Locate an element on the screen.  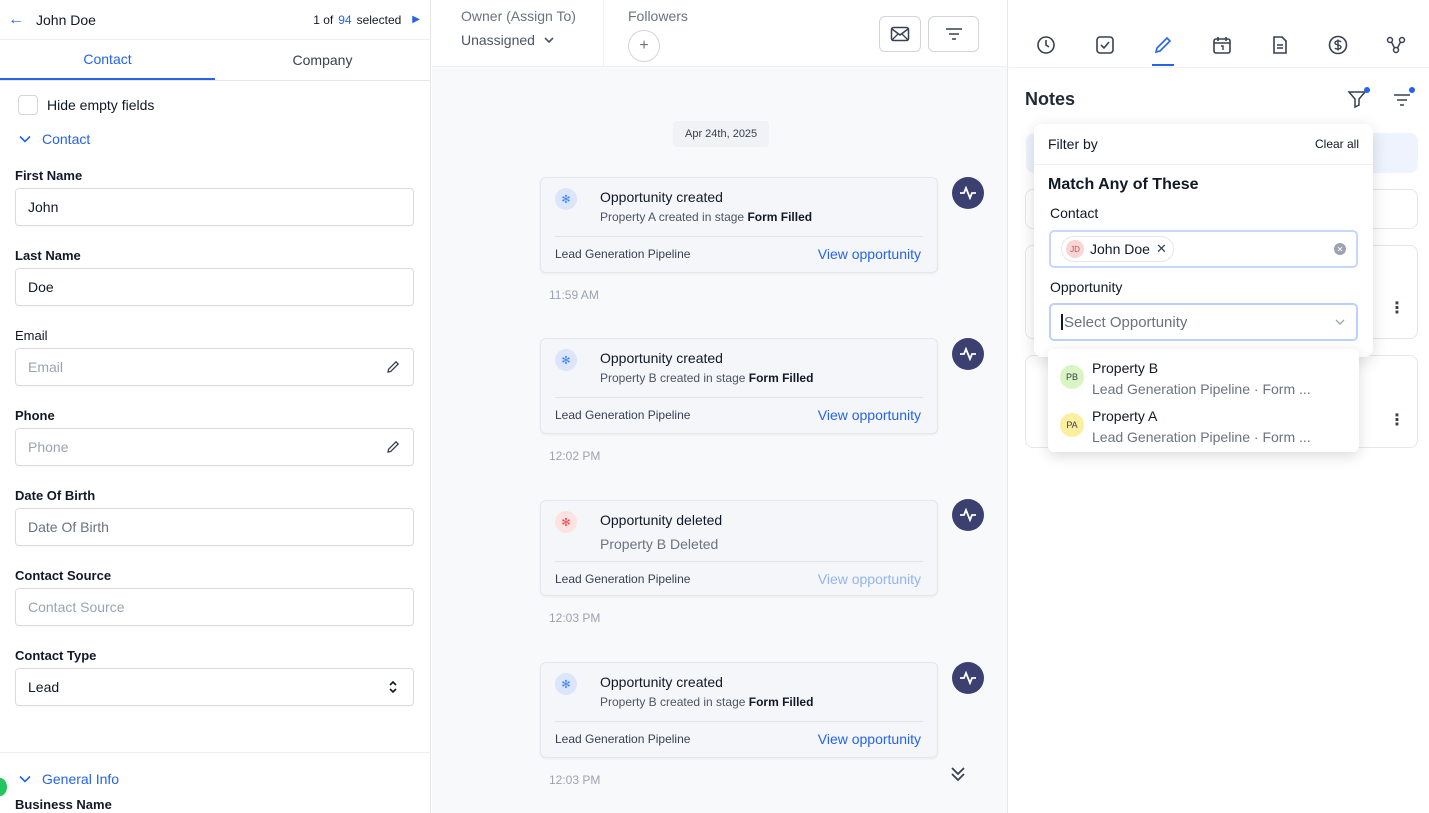
last-name-label: Last Name is located at coordinates (48, 255).